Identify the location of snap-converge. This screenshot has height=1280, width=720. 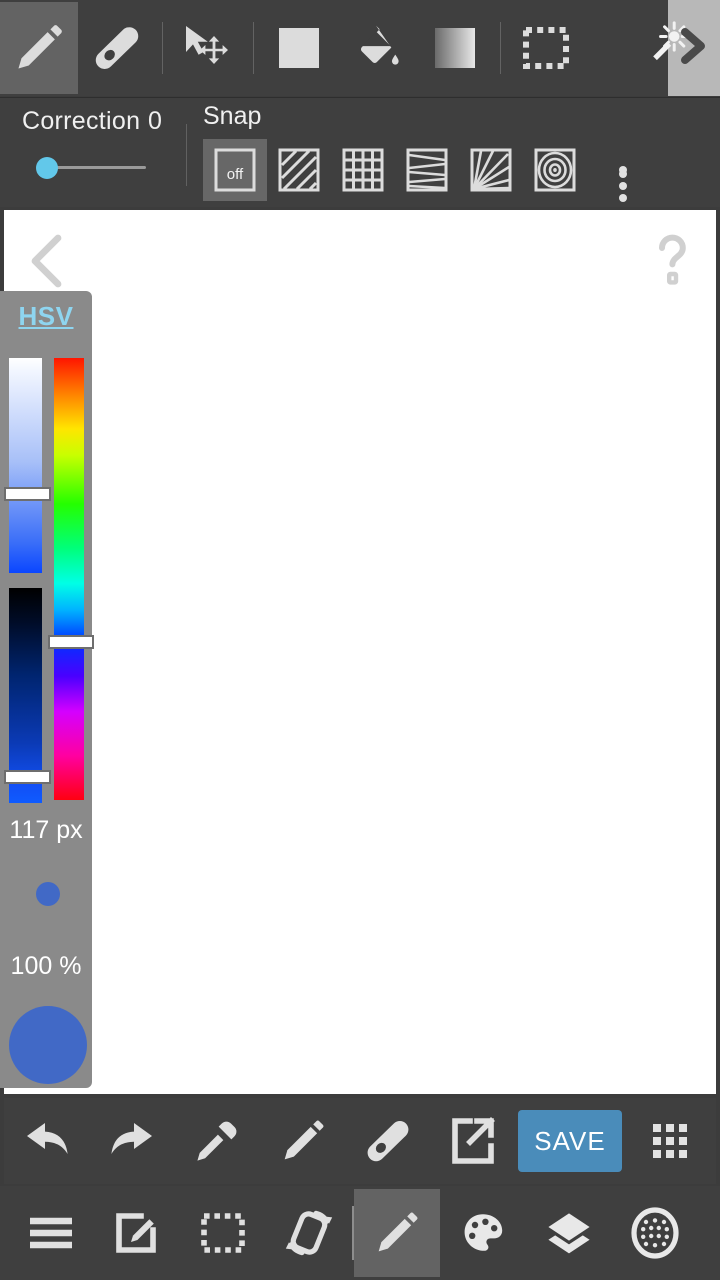
(427, 170).